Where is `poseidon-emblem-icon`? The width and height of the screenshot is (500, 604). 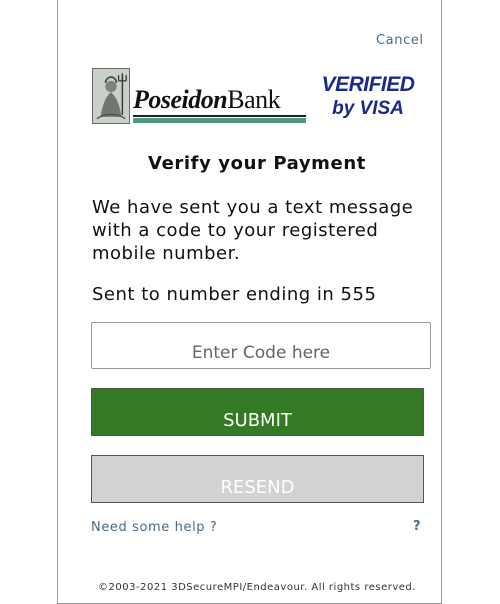
poseidon-emblem-icon is located at coordinates (111, 96).